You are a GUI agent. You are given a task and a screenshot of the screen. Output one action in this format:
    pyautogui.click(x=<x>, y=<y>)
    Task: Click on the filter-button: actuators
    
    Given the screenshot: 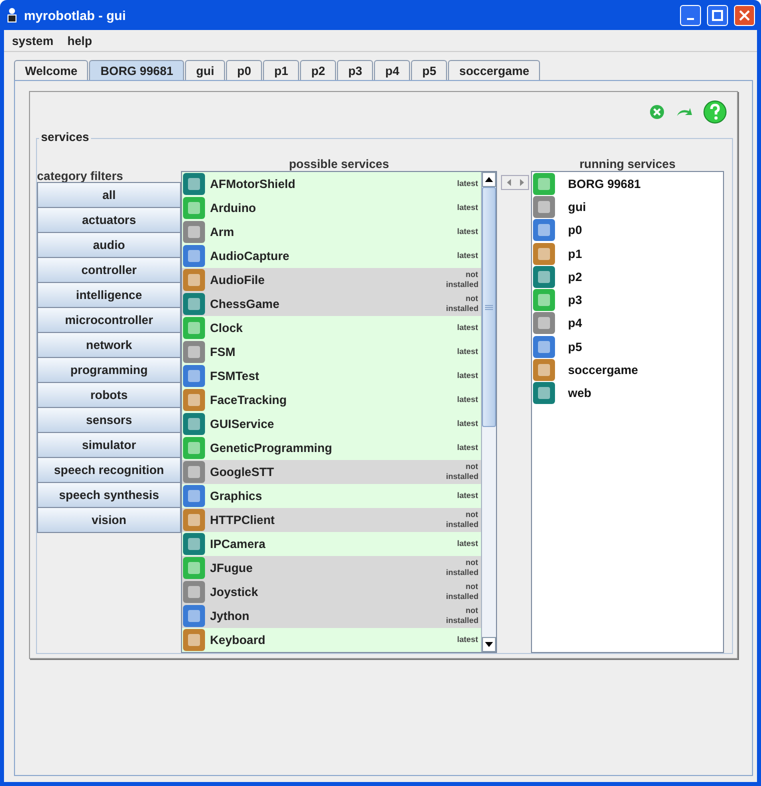 What is the action you would take?
    pyautogui.click(x=109, y=220)
    